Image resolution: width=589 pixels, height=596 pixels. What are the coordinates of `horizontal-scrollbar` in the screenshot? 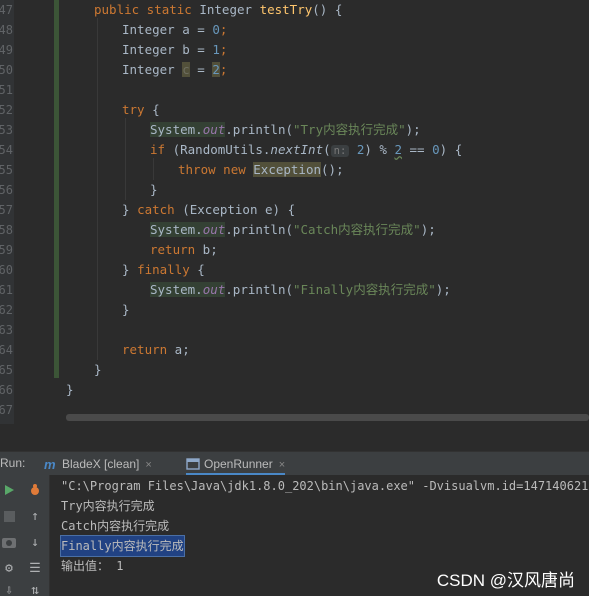 It's located at (327, 417).